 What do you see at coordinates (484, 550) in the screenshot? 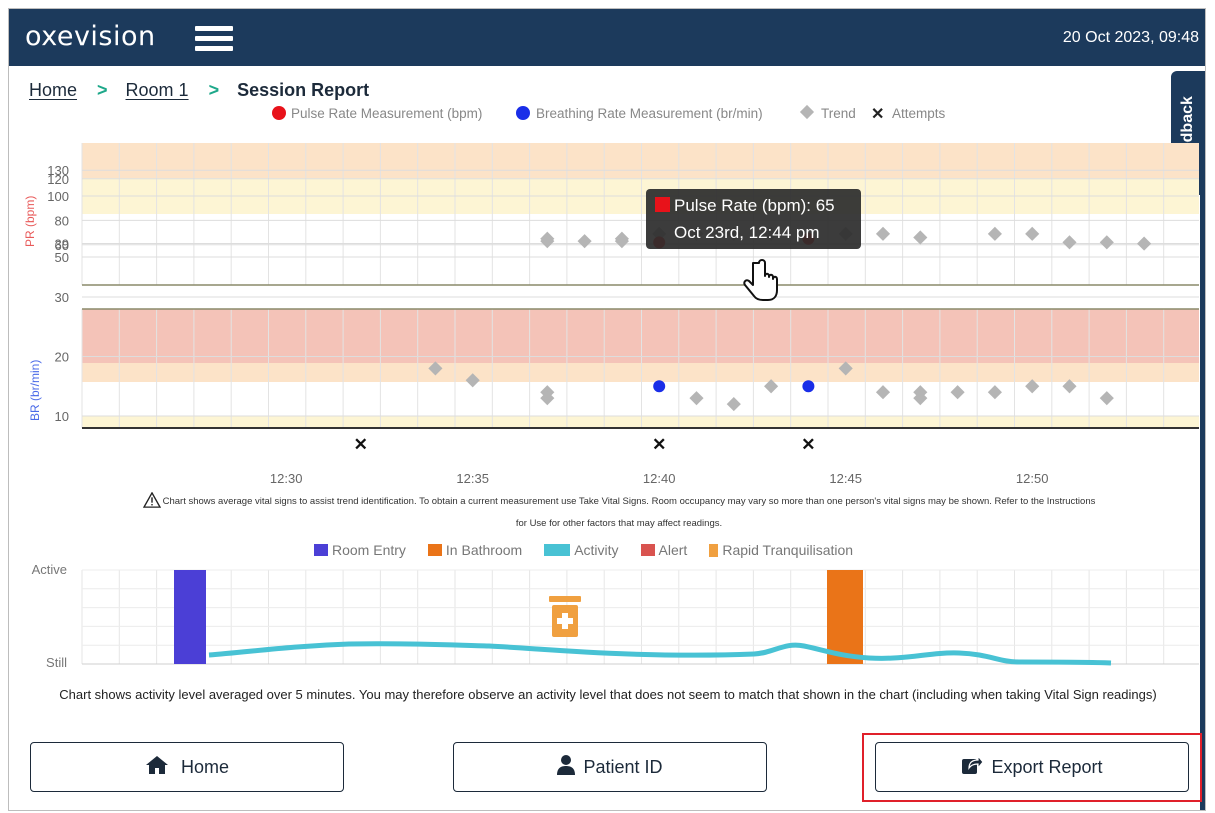
I see `legend-in-bathroom-label: In Bathroom` at bounding box center [484, 550].